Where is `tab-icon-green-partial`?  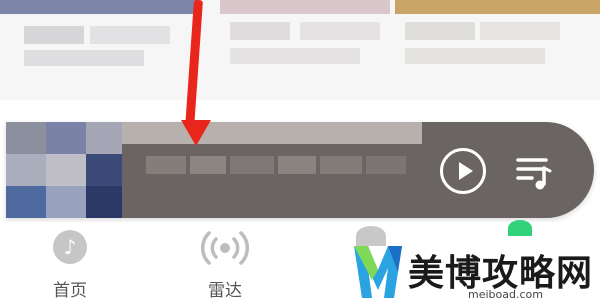
tab-icon-green-partial is located at coordinates (520, 228).